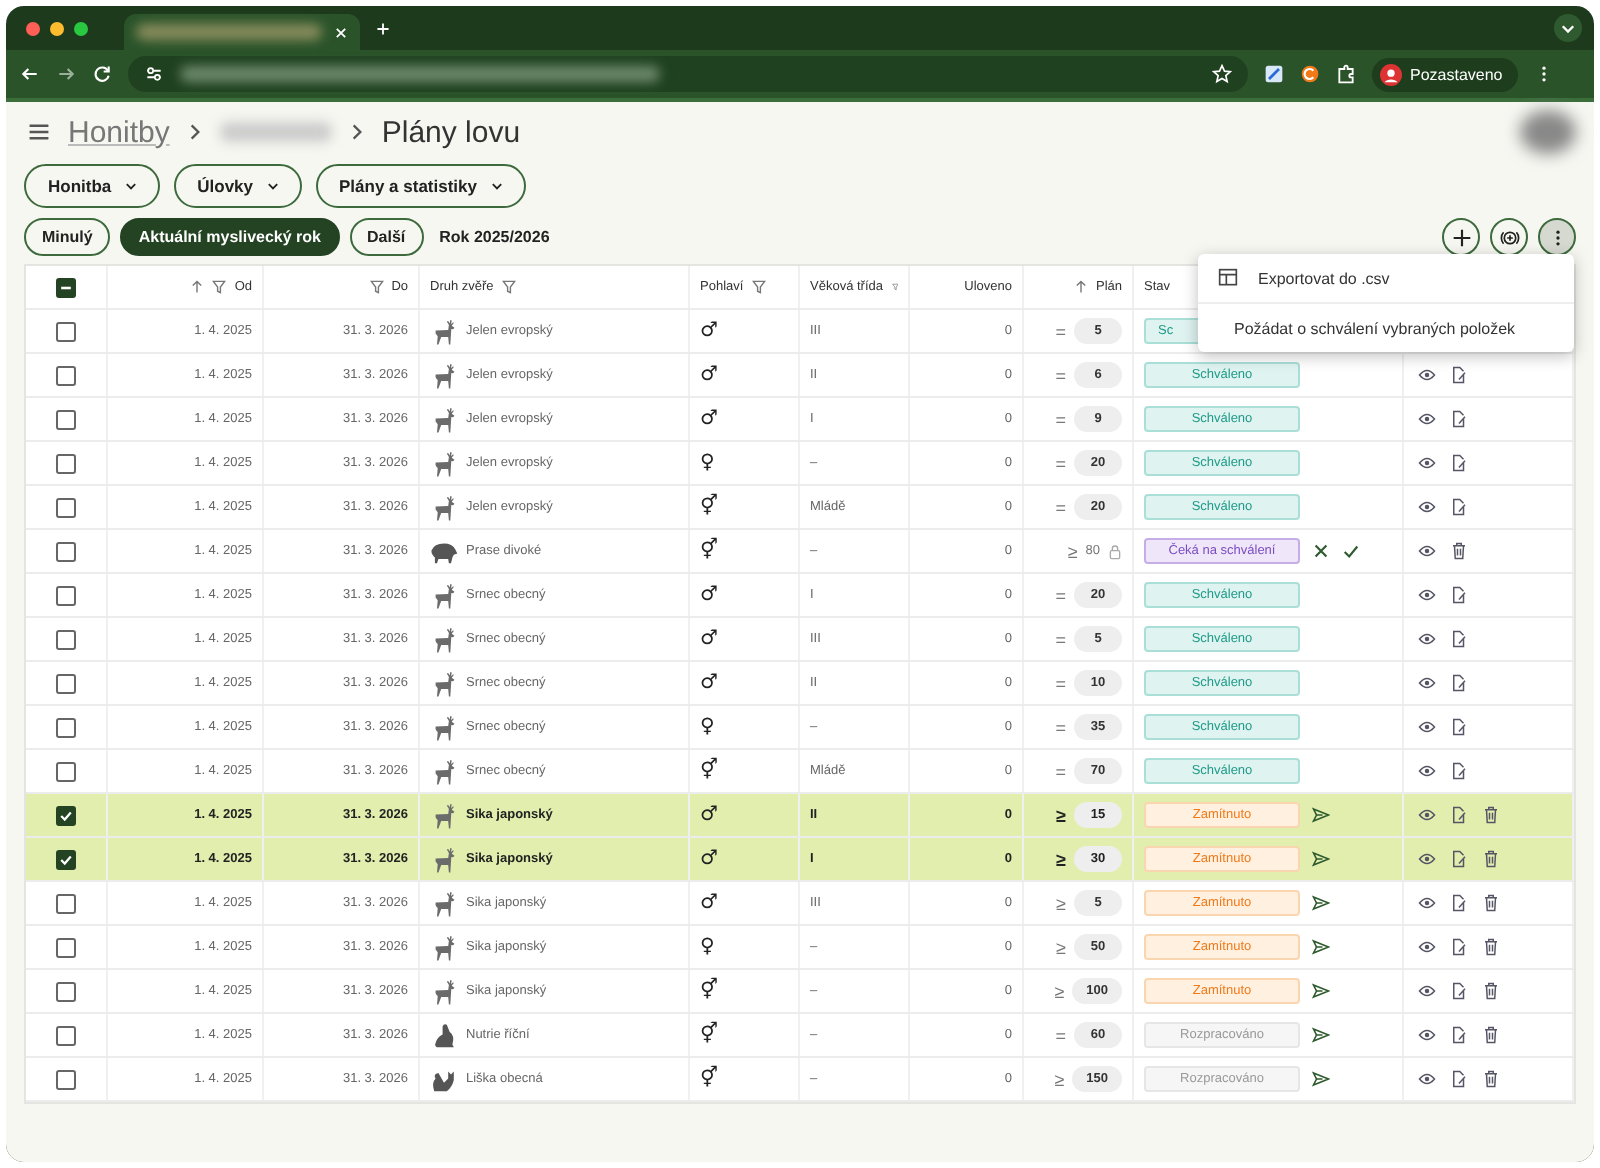 The width and height of the screenshot is (1600, 1168). What do you see at coordinates (30, 74) in the screenshot?
I see `back-icon` at bounding box center [30, 74].